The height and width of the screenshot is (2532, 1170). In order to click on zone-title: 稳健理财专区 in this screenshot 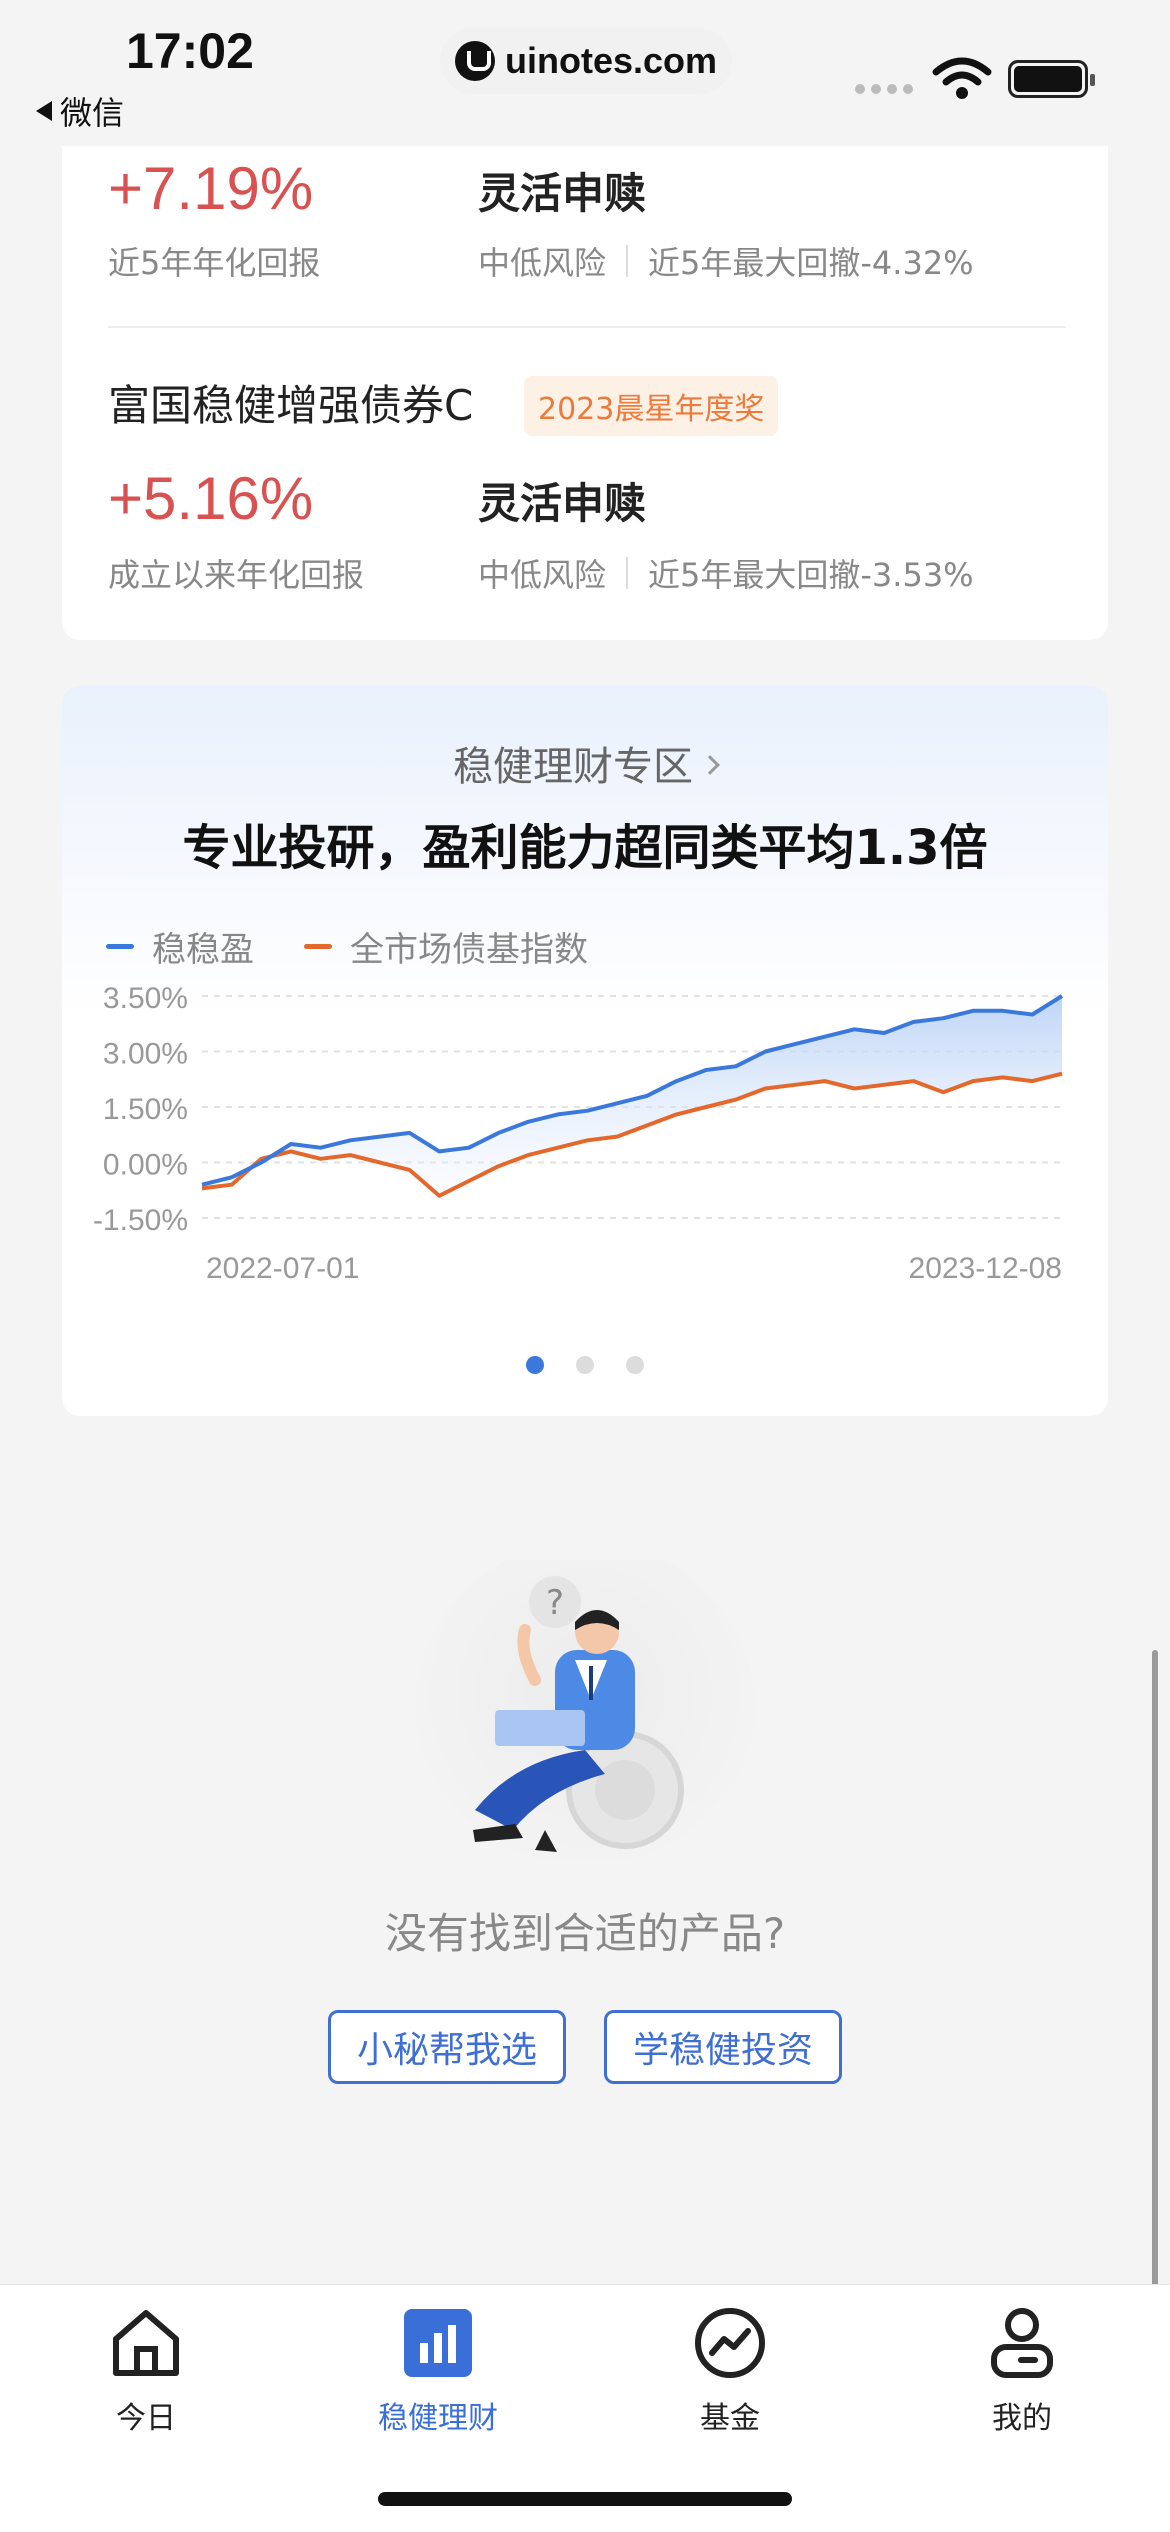, I will do `click(573, 767)`.